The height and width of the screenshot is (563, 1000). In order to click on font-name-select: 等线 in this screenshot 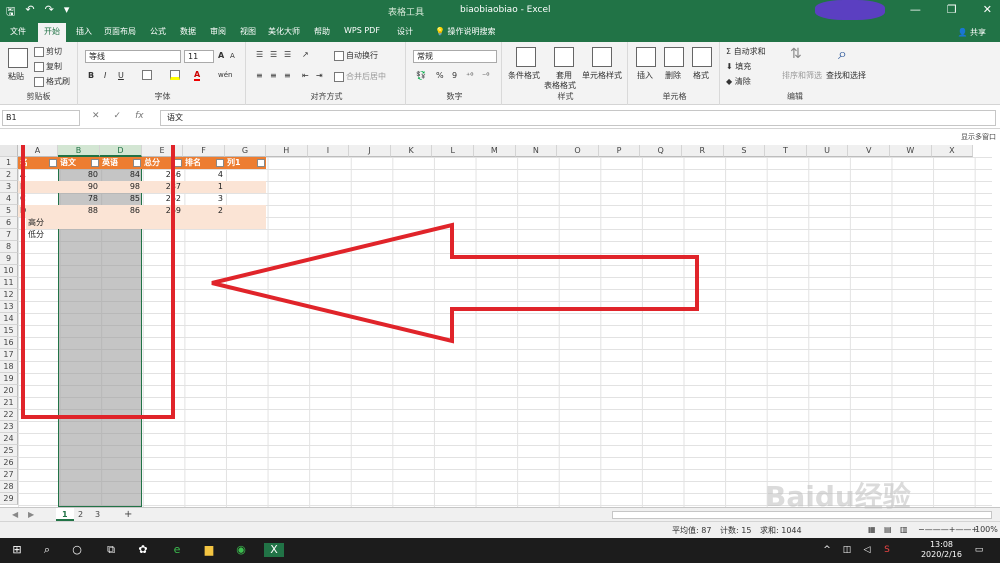, I will do `click(133, 56)`.